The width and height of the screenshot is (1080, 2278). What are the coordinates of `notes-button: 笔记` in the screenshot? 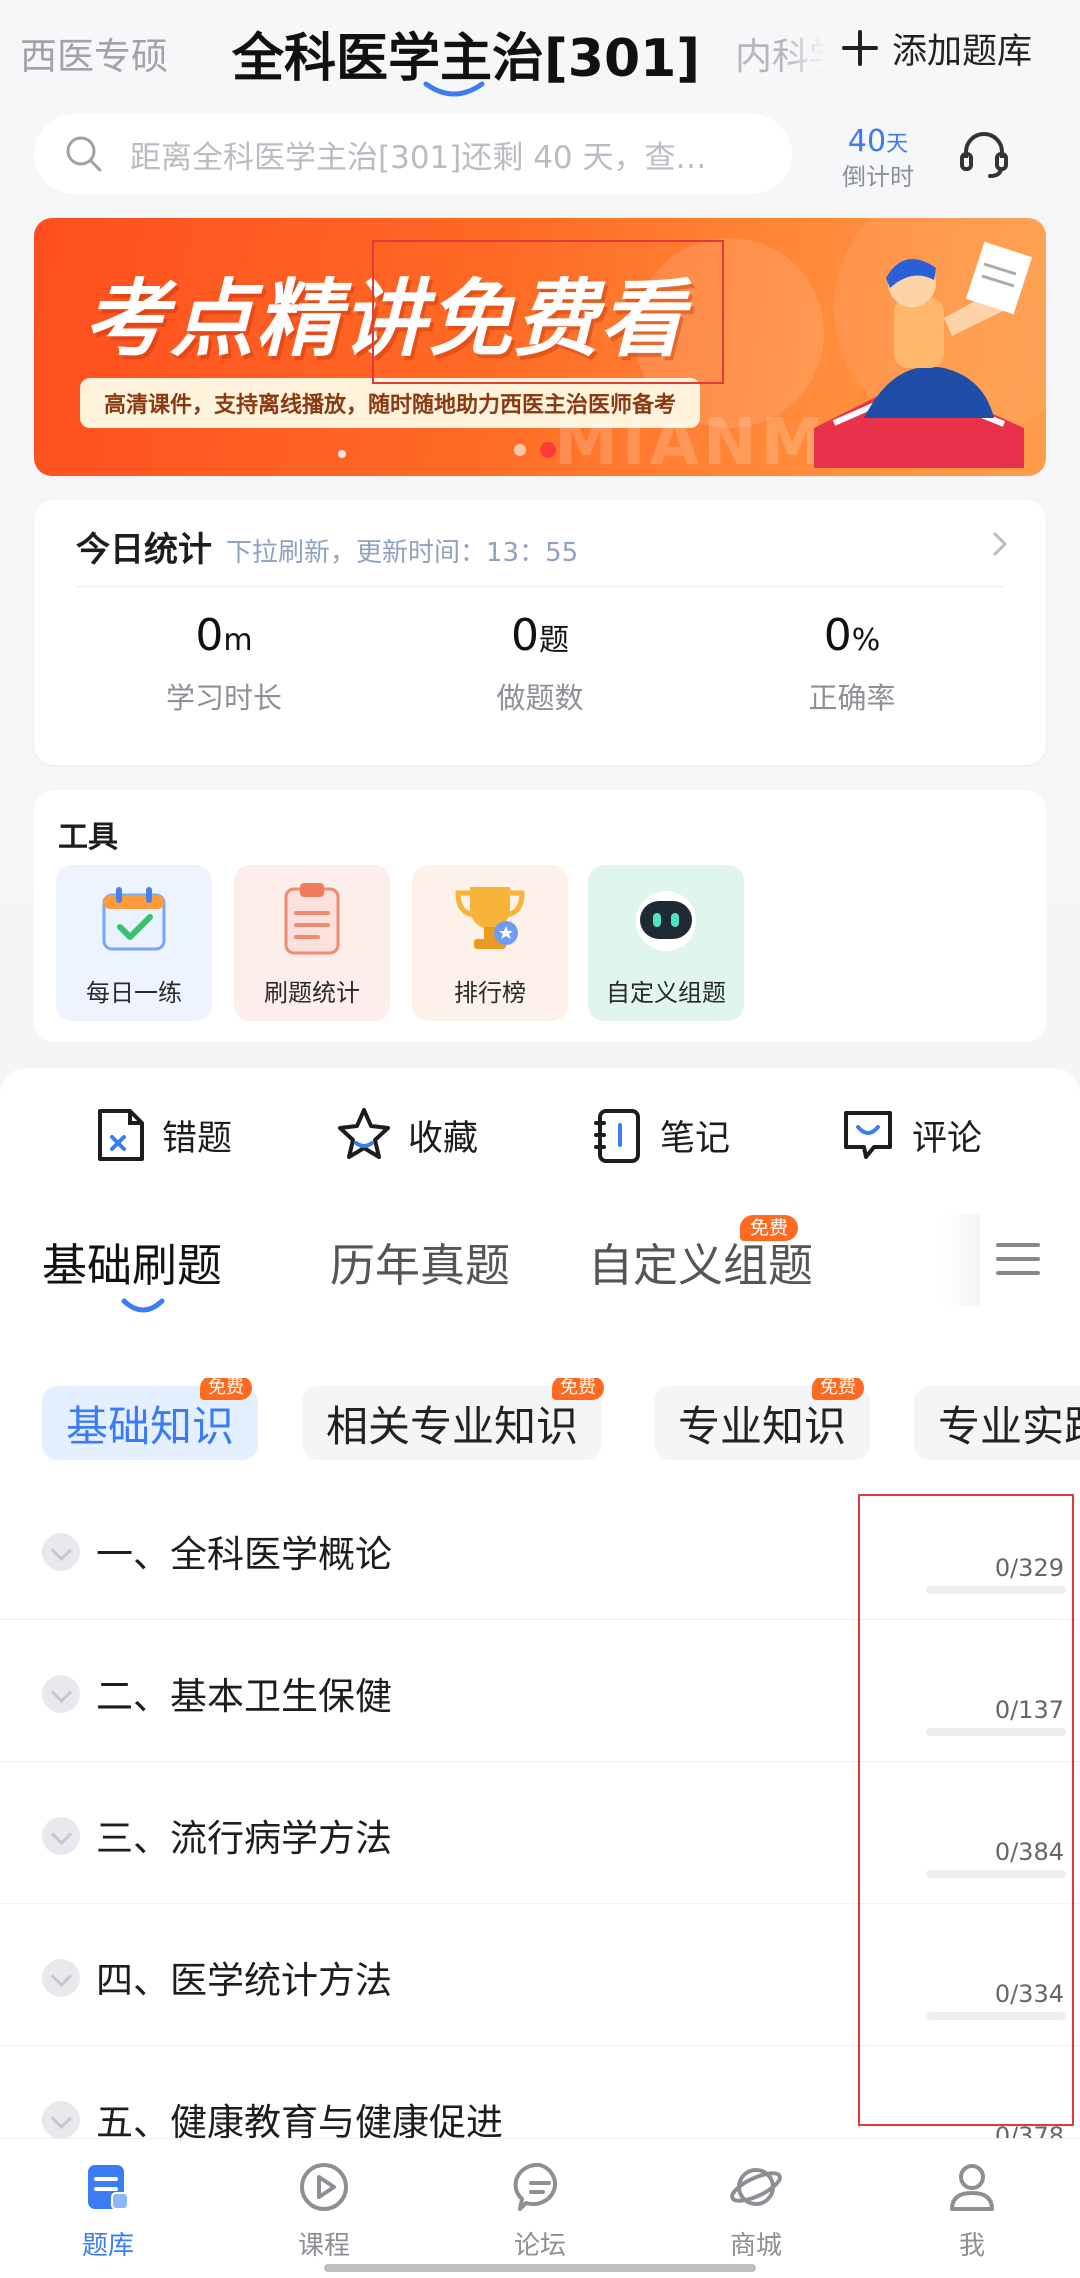 It's located at (660, 1135).